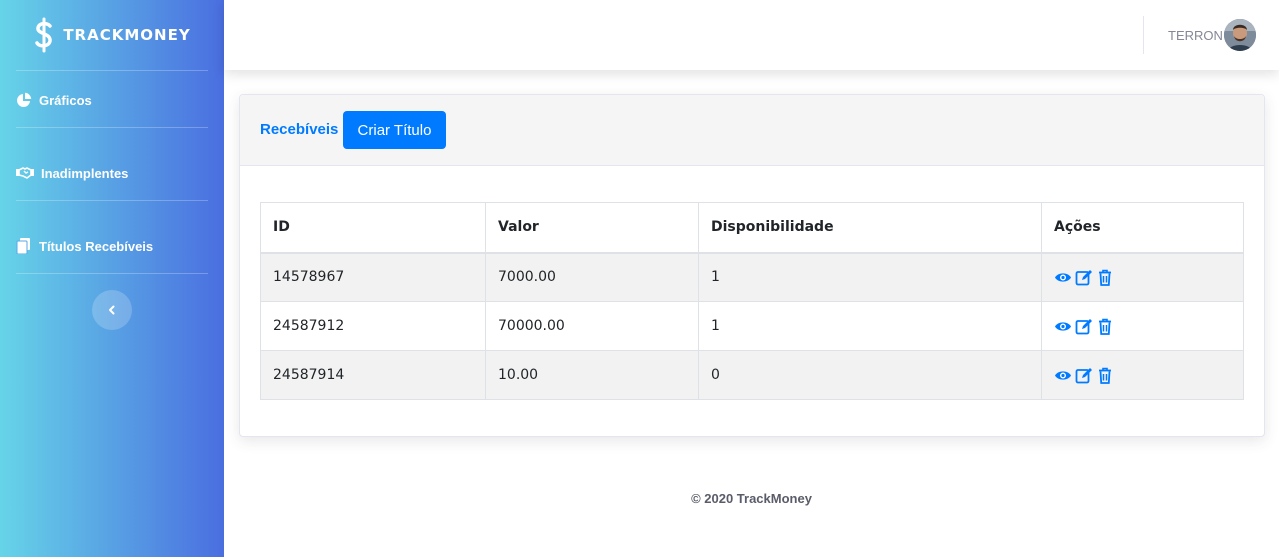 This screenshot has width=1279, height=557. Describe the element at coordinates (394, 130) in the screenshot. I see `create-title-button: Criar Título` at that location.